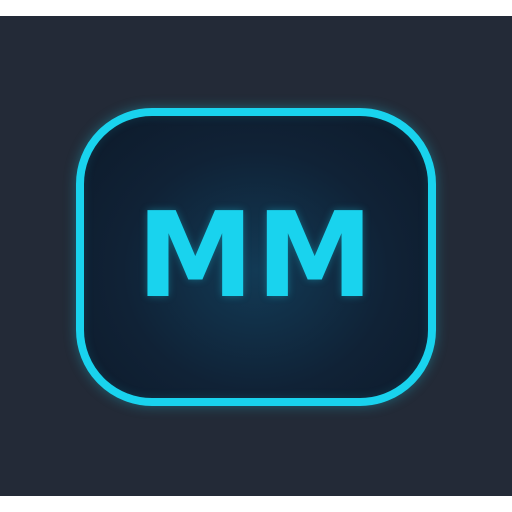 The height and width of the screenshot is (512, 512). I want to click on logo-monogram: MM, so click(256, 255).